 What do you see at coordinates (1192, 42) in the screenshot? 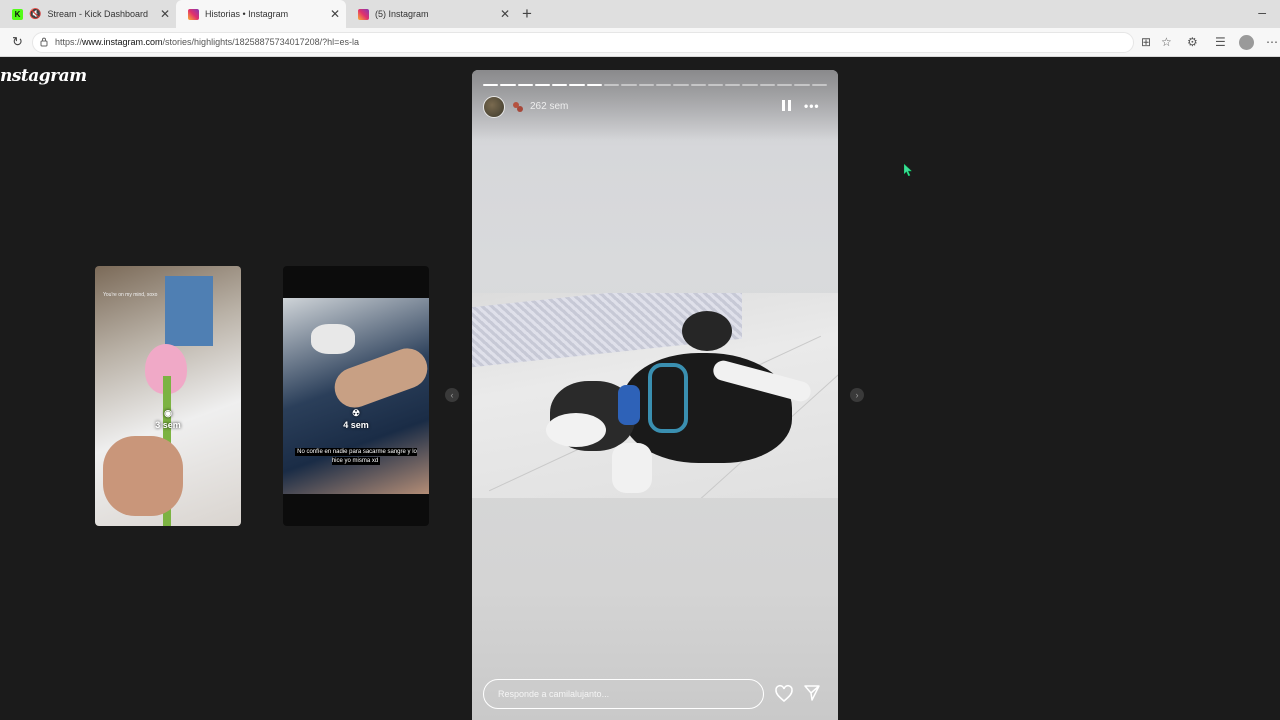
I see `extensions-icon: ⚙` at bounding box center [1192, 42].